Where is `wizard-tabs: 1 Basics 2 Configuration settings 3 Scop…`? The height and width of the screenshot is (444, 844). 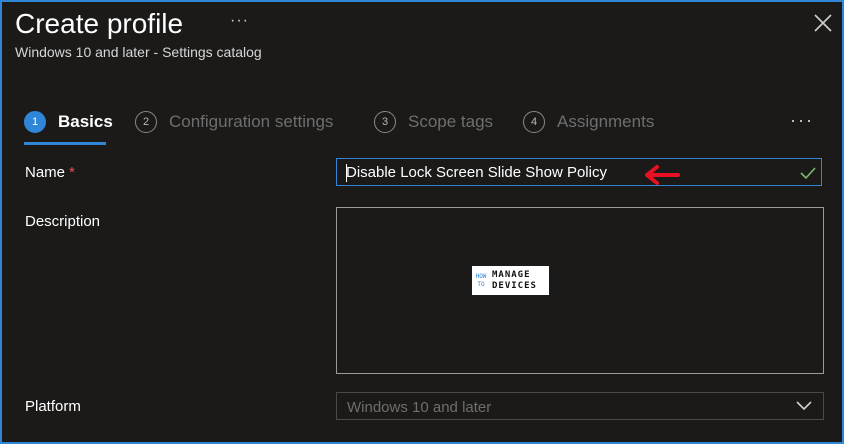 wizard-tabs: 1 Basics 2 Configuration settings 3 Scop… is located at coordinates (424, 128).